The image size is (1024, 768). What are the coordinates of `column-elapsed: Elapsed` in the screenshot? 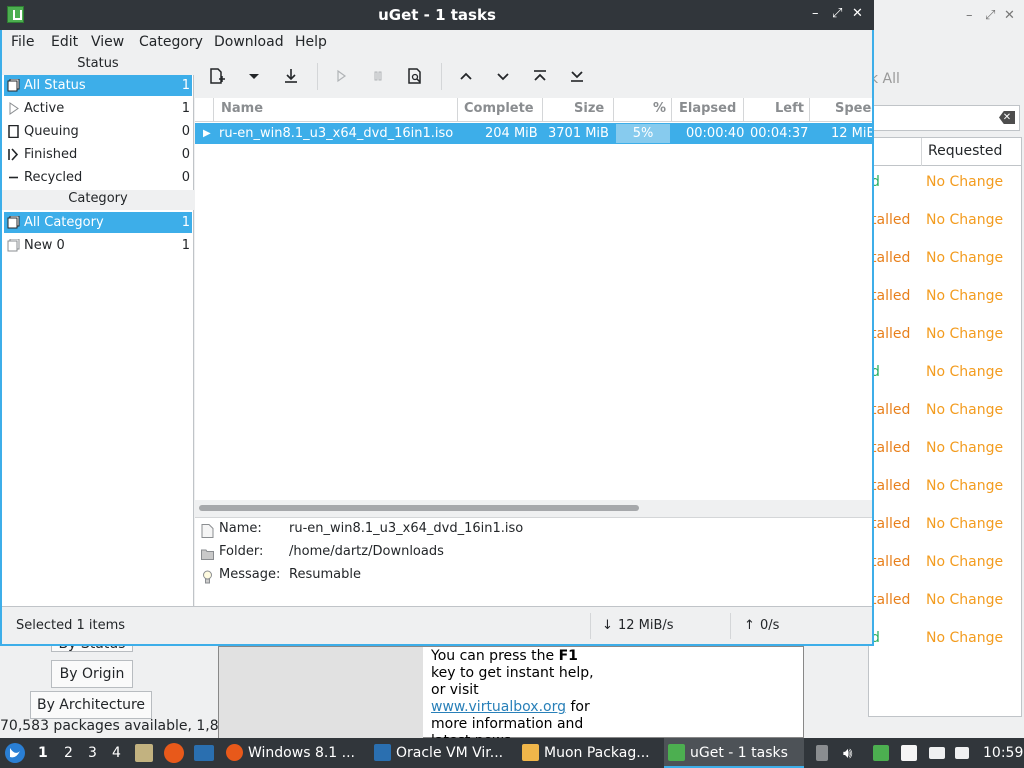 It's located at (707, 108).